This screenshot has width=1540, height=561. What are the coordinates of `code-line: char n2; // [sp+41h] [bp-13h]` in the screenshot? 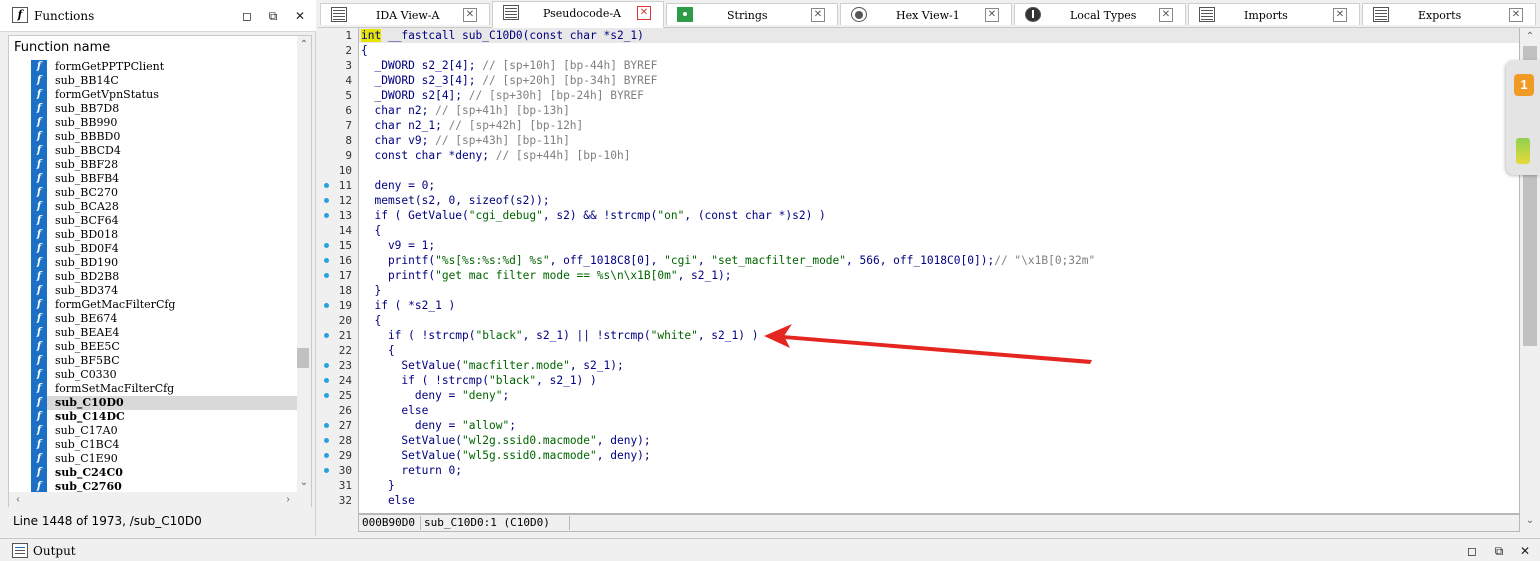 It's located at (939, 110).